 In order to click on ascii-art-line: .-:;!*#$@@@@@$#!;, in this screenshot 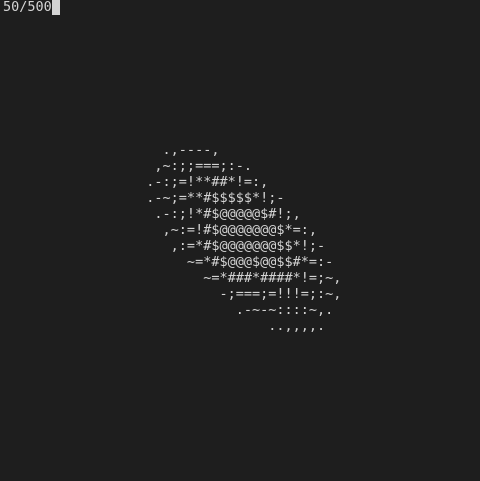, I will do `click(150, 214)`.